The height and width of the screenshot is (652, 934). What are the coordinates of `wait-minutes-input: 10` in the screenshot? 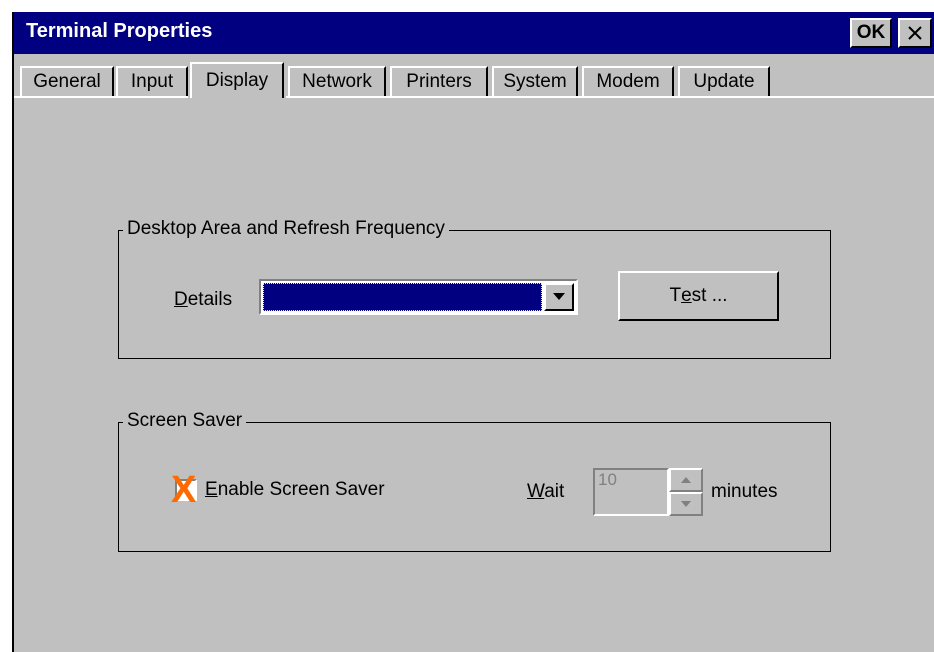 It's located at (631, 492).